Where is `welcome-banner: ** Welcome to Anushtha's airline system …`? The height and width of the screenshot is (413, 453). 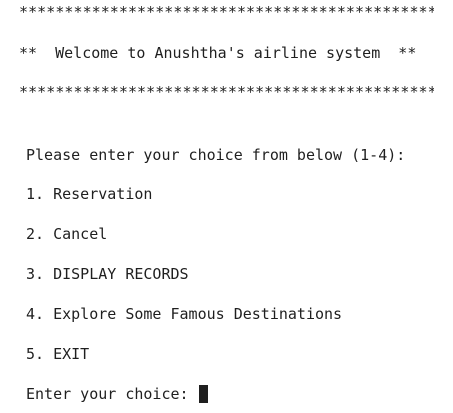 welcome-banner: ** Welcome to Anushtha's airline system … is located at coordinates (218, 53).